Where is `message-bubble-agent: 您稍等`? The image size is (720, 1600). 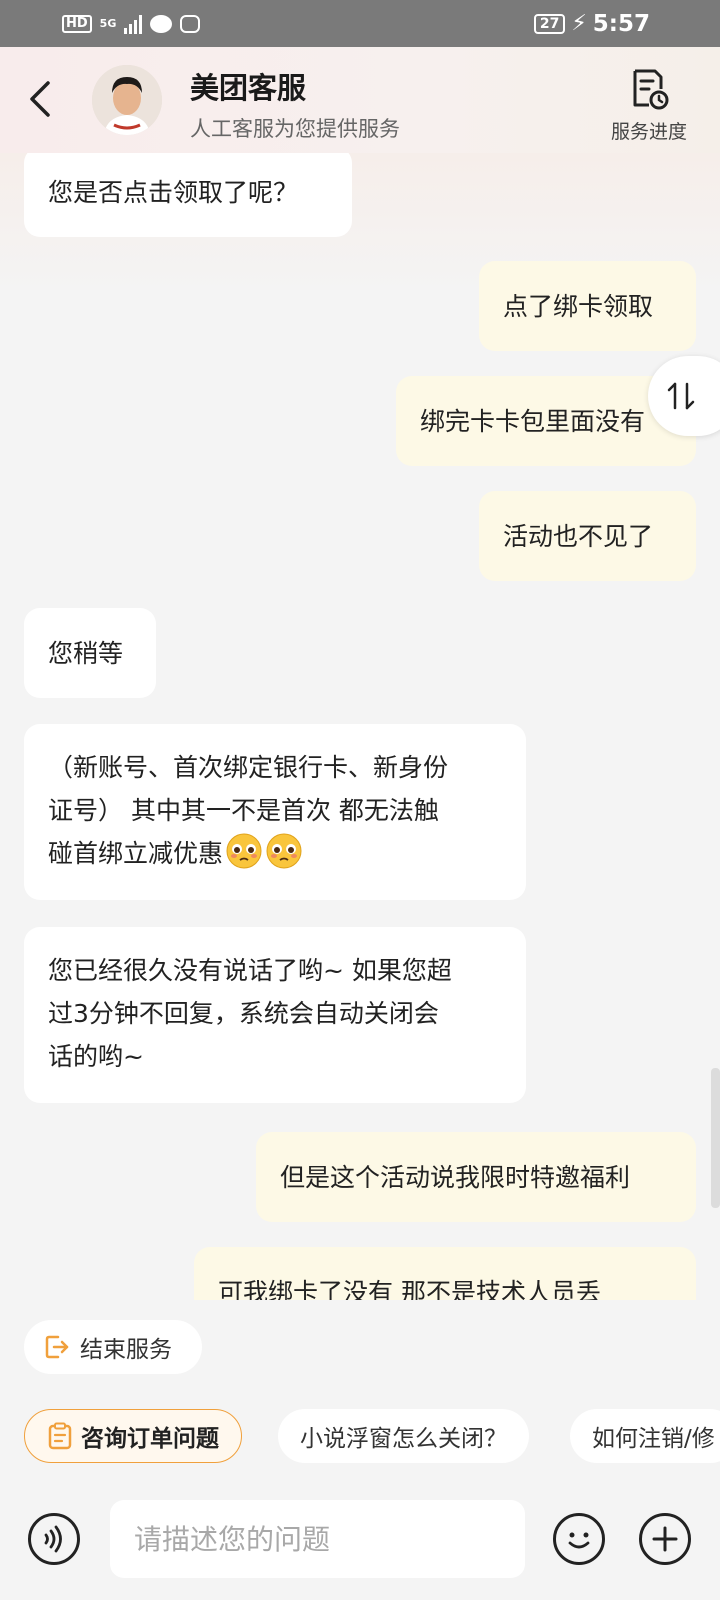 message-bubble-agent: 您稍等 is located at coordinates (90, 653).